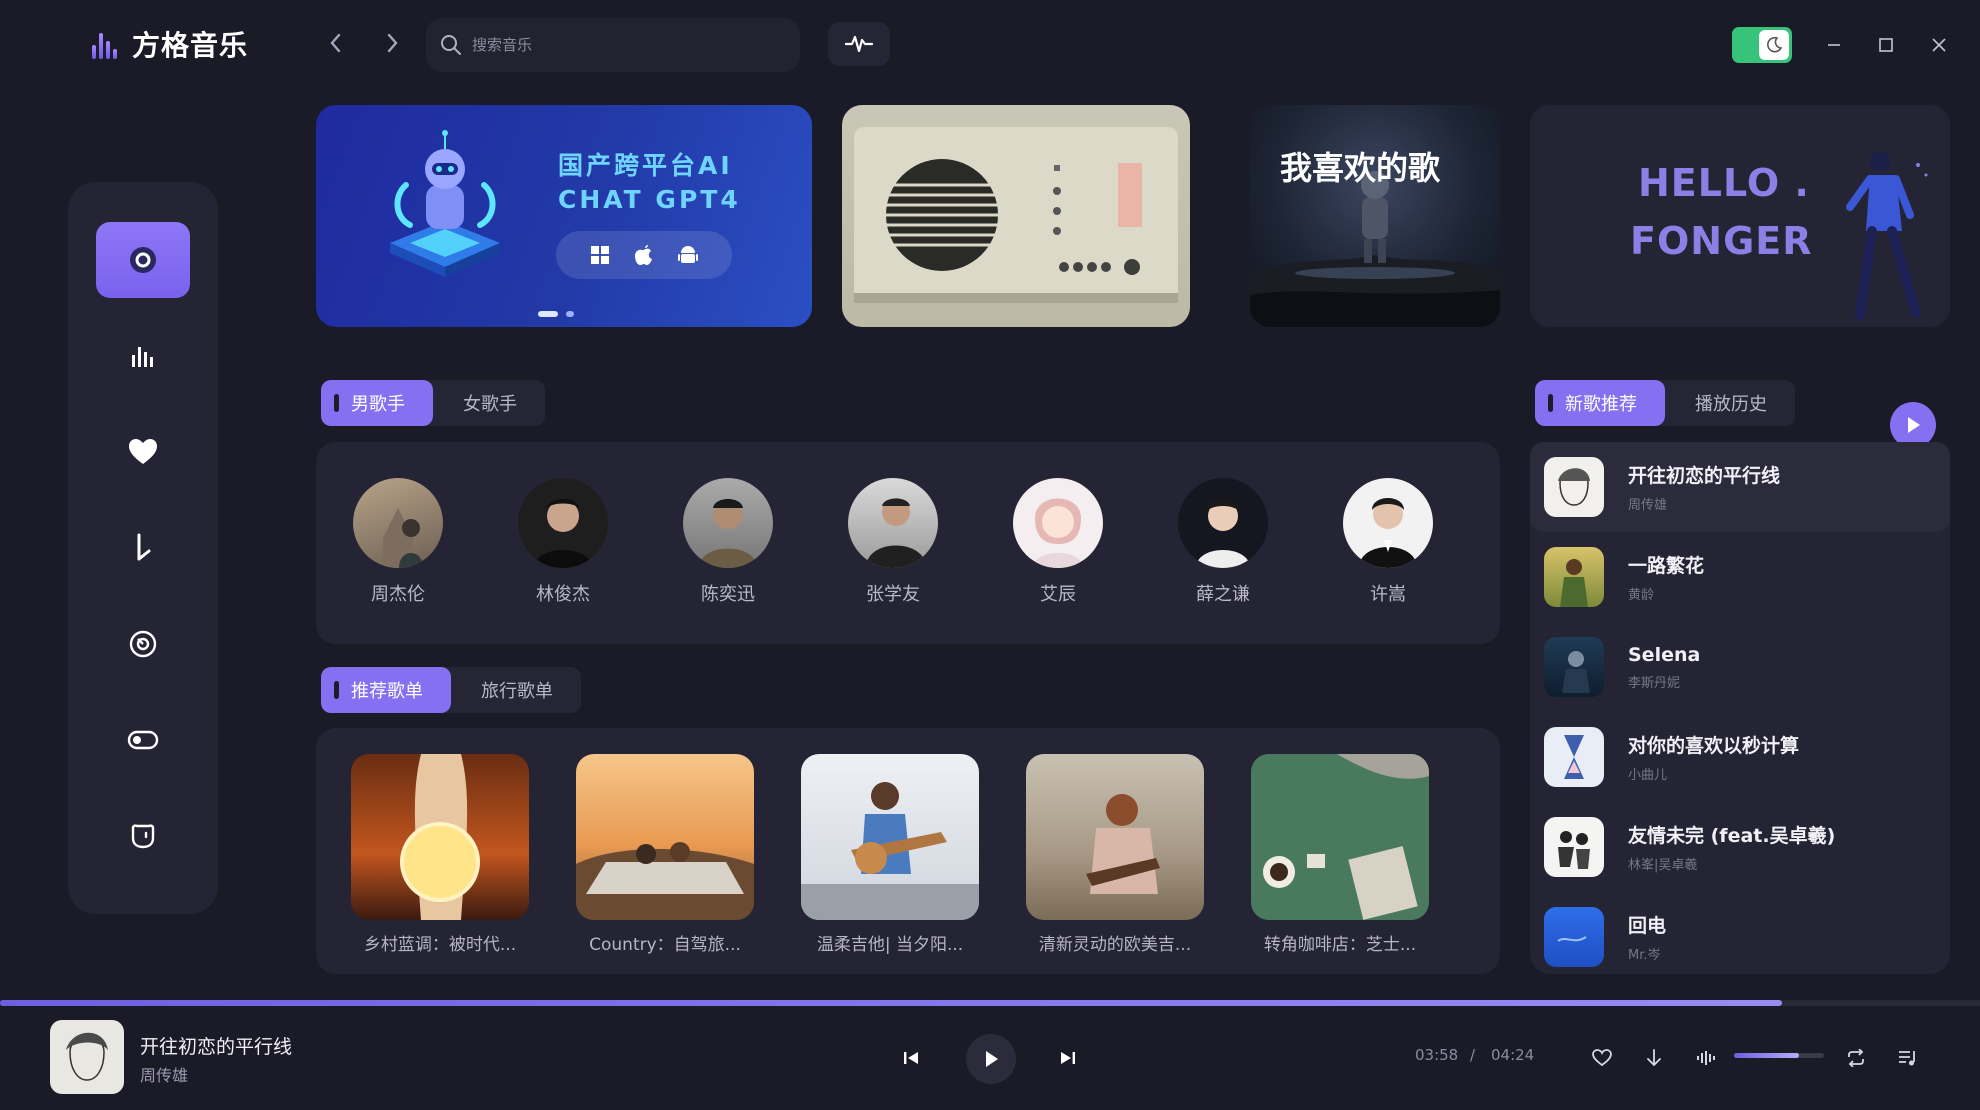 The height and width of the screenshot is (1110, 1980). I want to click on banner-chatgpt: 国产跨平台AI CHAT GPT4, so click(564, 216).